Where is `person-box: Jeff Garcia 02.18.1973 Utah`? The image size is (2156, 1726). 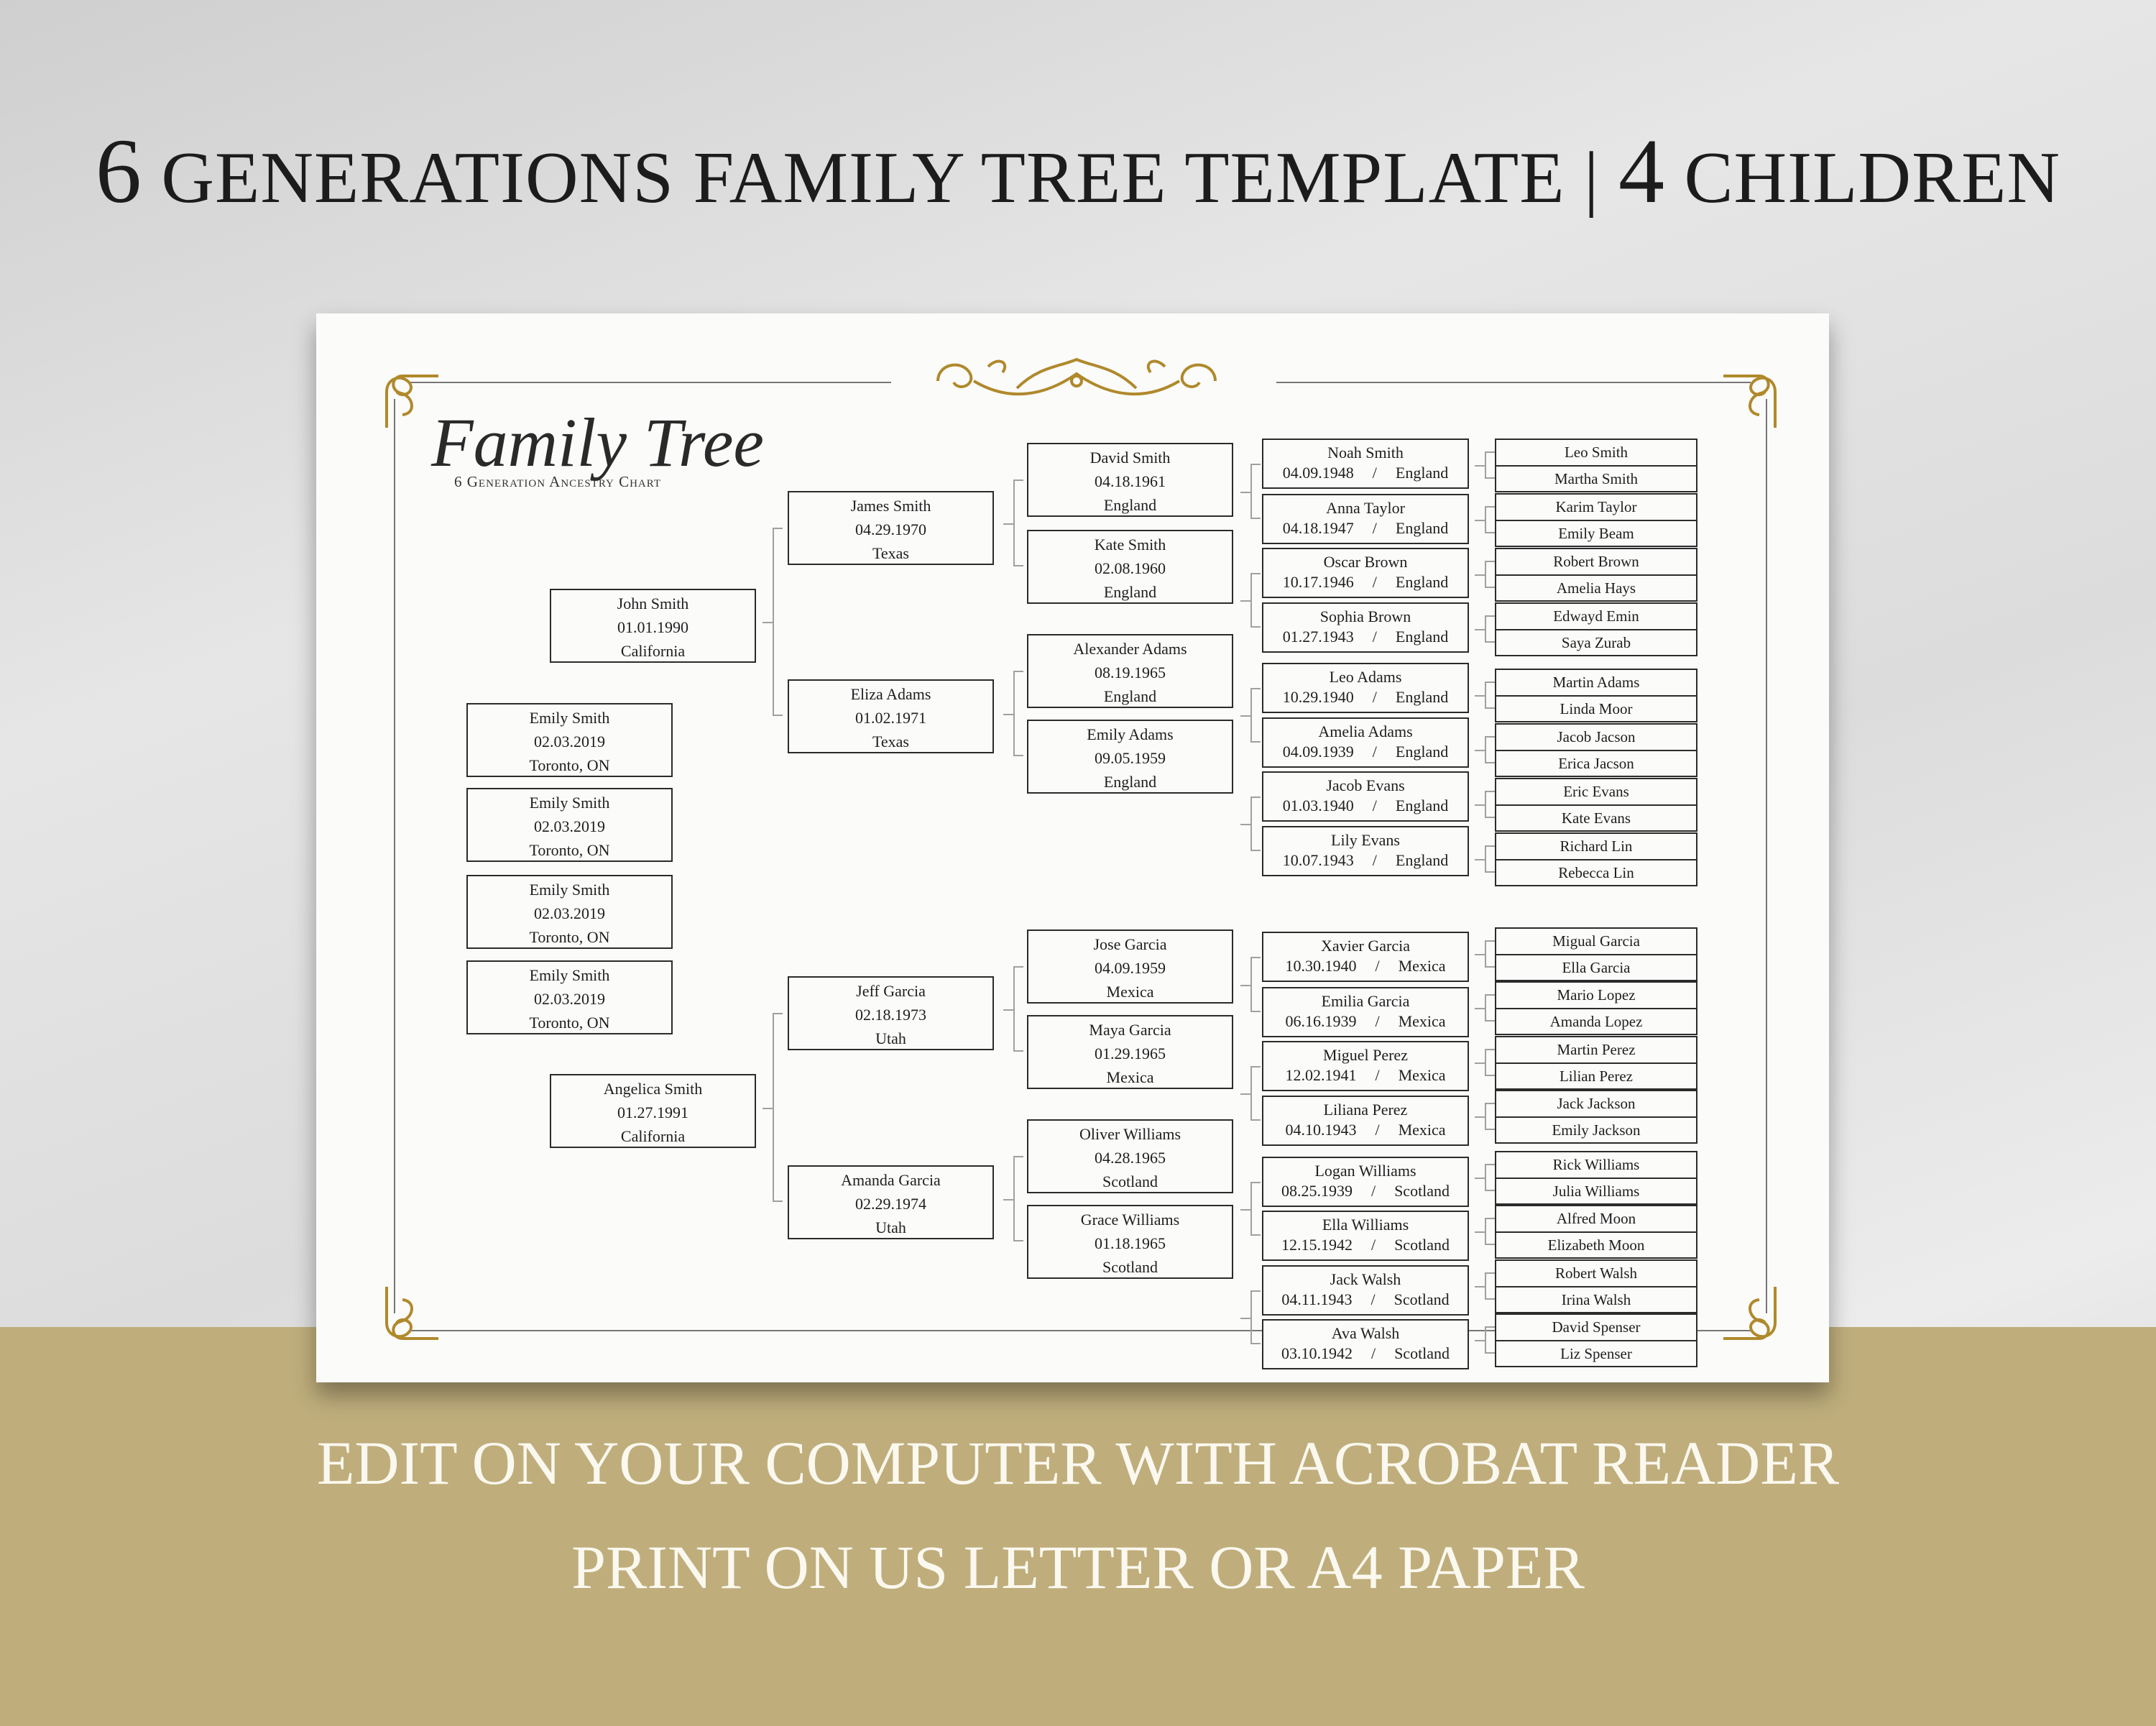 person-box: Jeff Garcia 02.18.1973 Utah is located at coordinates (891, 1013).